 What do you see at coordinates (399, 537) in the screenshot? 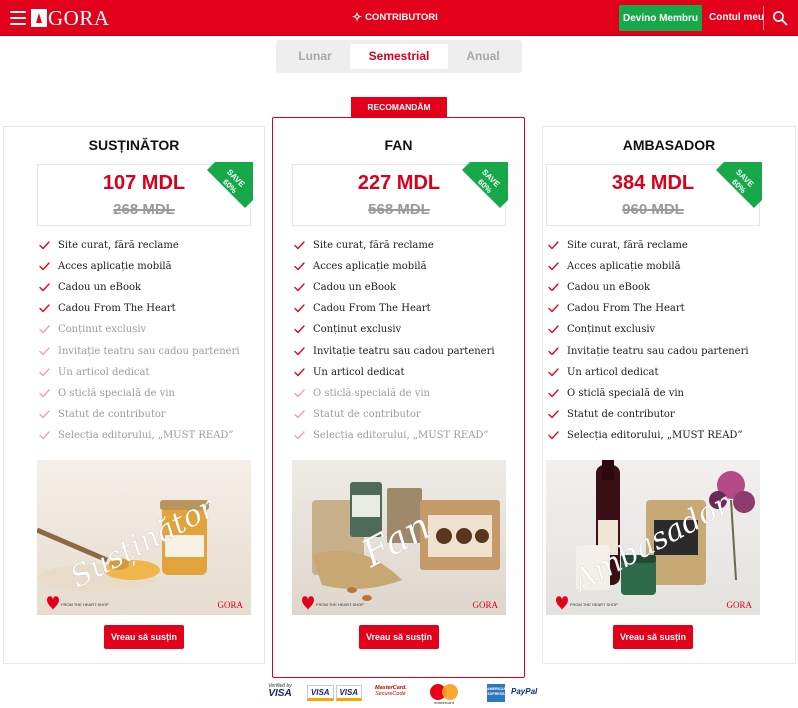
I see `plan-gift-photo: Fan FROM THE HEART SHOP GORA` at bounding box center [399, 537].